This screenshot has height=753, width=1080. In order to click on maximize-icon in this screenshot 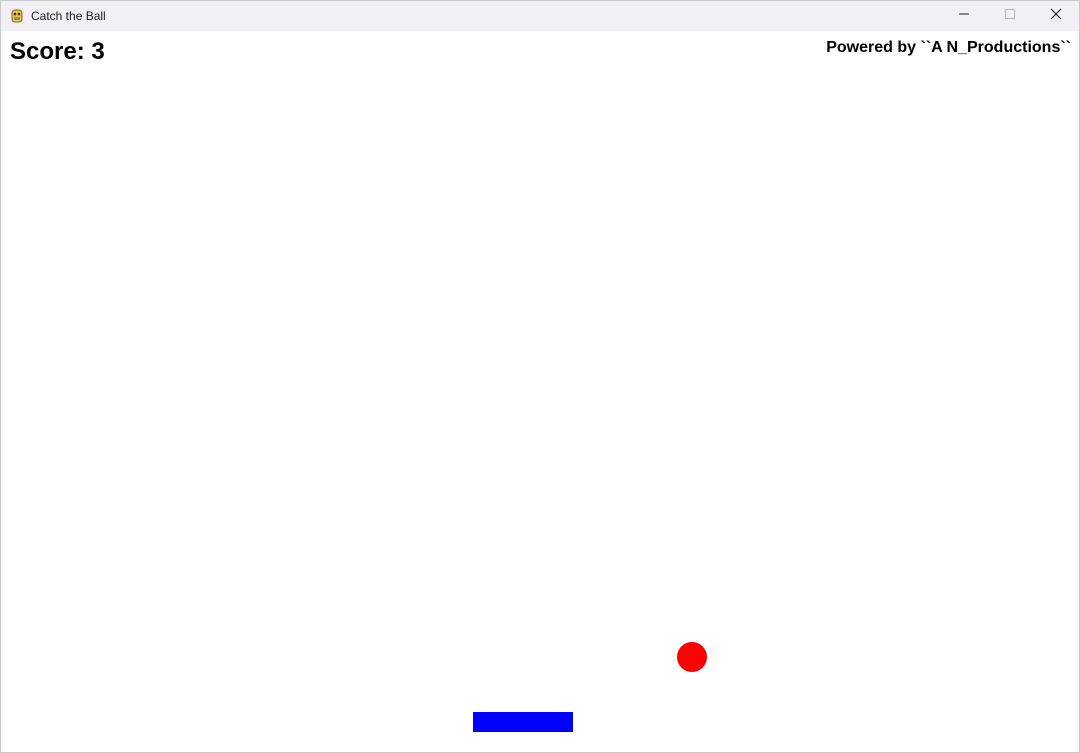, I will do `click(1010, 16)`.